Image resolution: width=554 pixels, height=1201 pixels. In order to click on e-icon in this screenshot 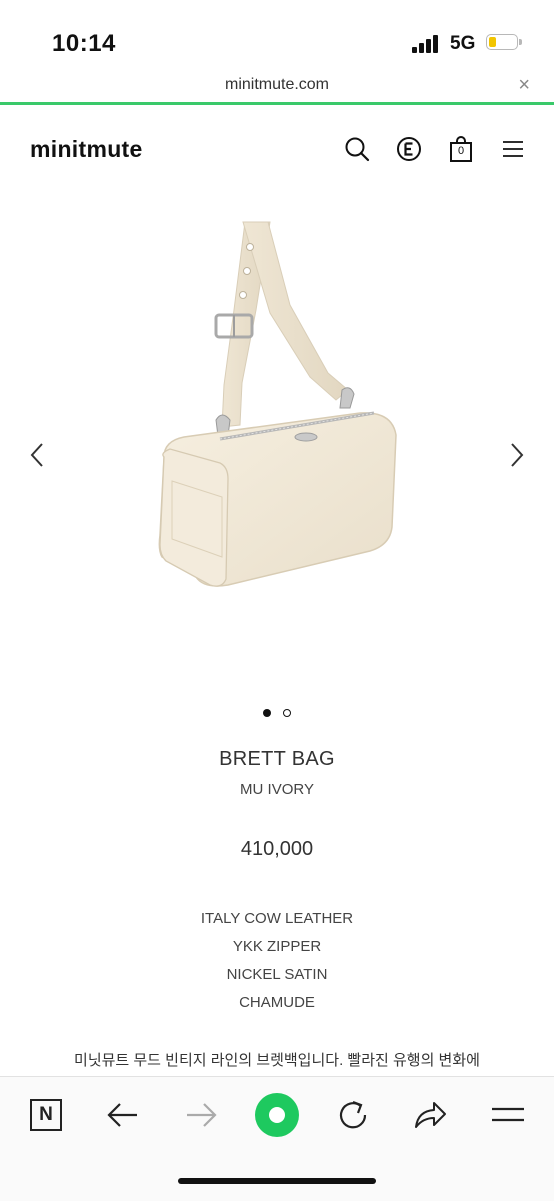, I will do `click(409, 149)`.